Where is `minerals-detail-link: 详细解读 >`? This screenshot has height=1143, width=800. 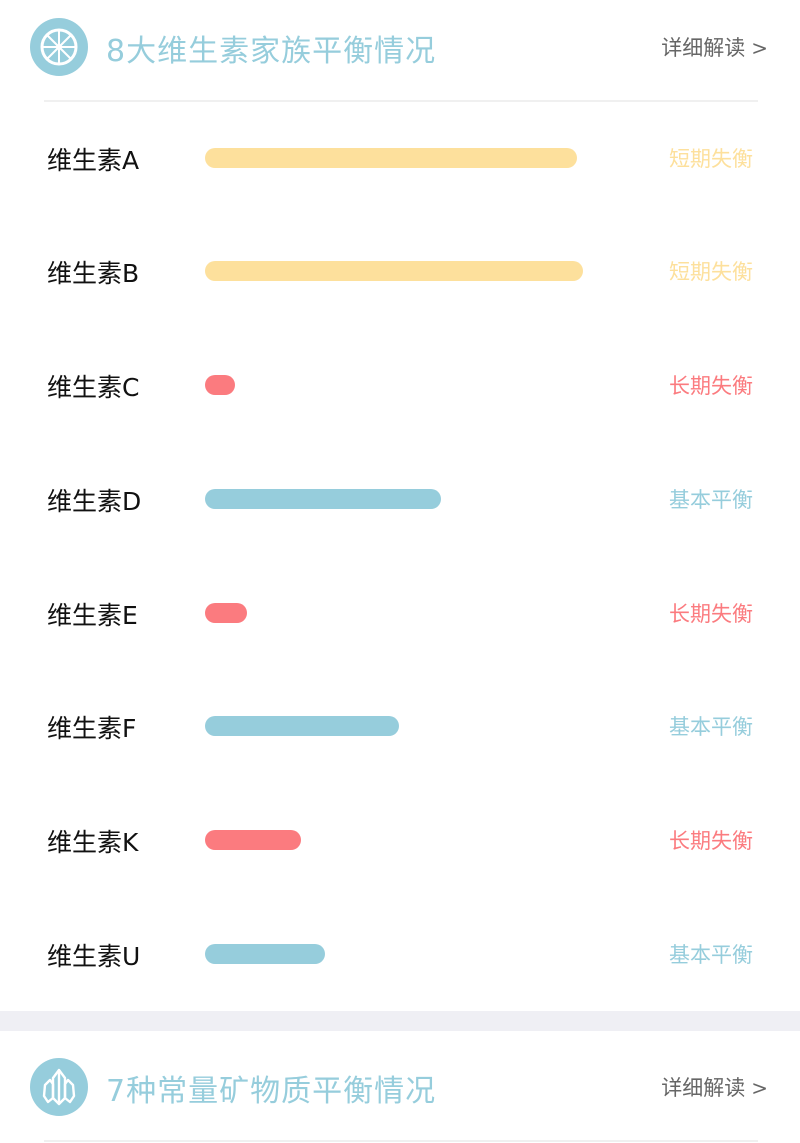 minerals-detail-link: 详细解读 > is located at coordinates (714, 1087).